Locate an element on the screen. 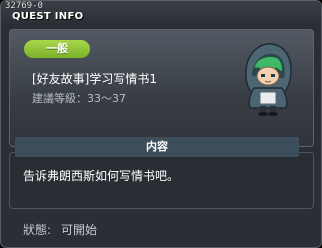  window-title: QUEST INFO is located at coordinates (48, 16).